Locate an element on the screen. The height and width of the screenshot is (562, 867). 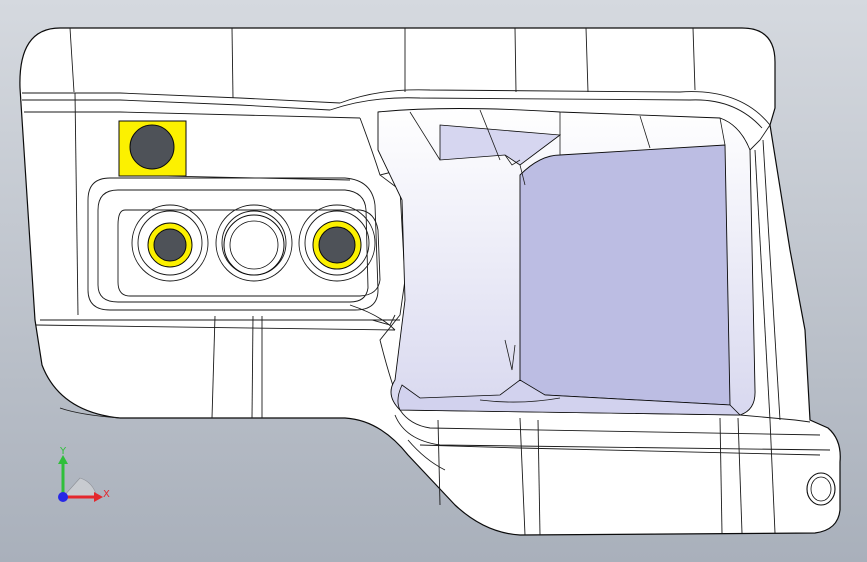
selected-face-square is located at coordinates (152, 148).